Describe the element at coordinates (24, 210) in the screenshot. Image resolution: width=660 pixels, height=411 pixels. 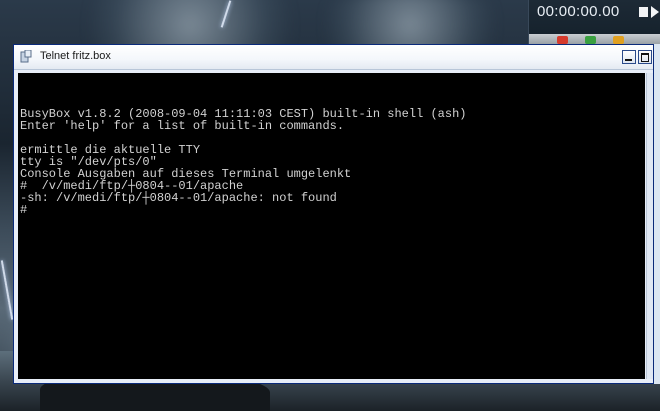
I see `console-prompt: #` at that location.